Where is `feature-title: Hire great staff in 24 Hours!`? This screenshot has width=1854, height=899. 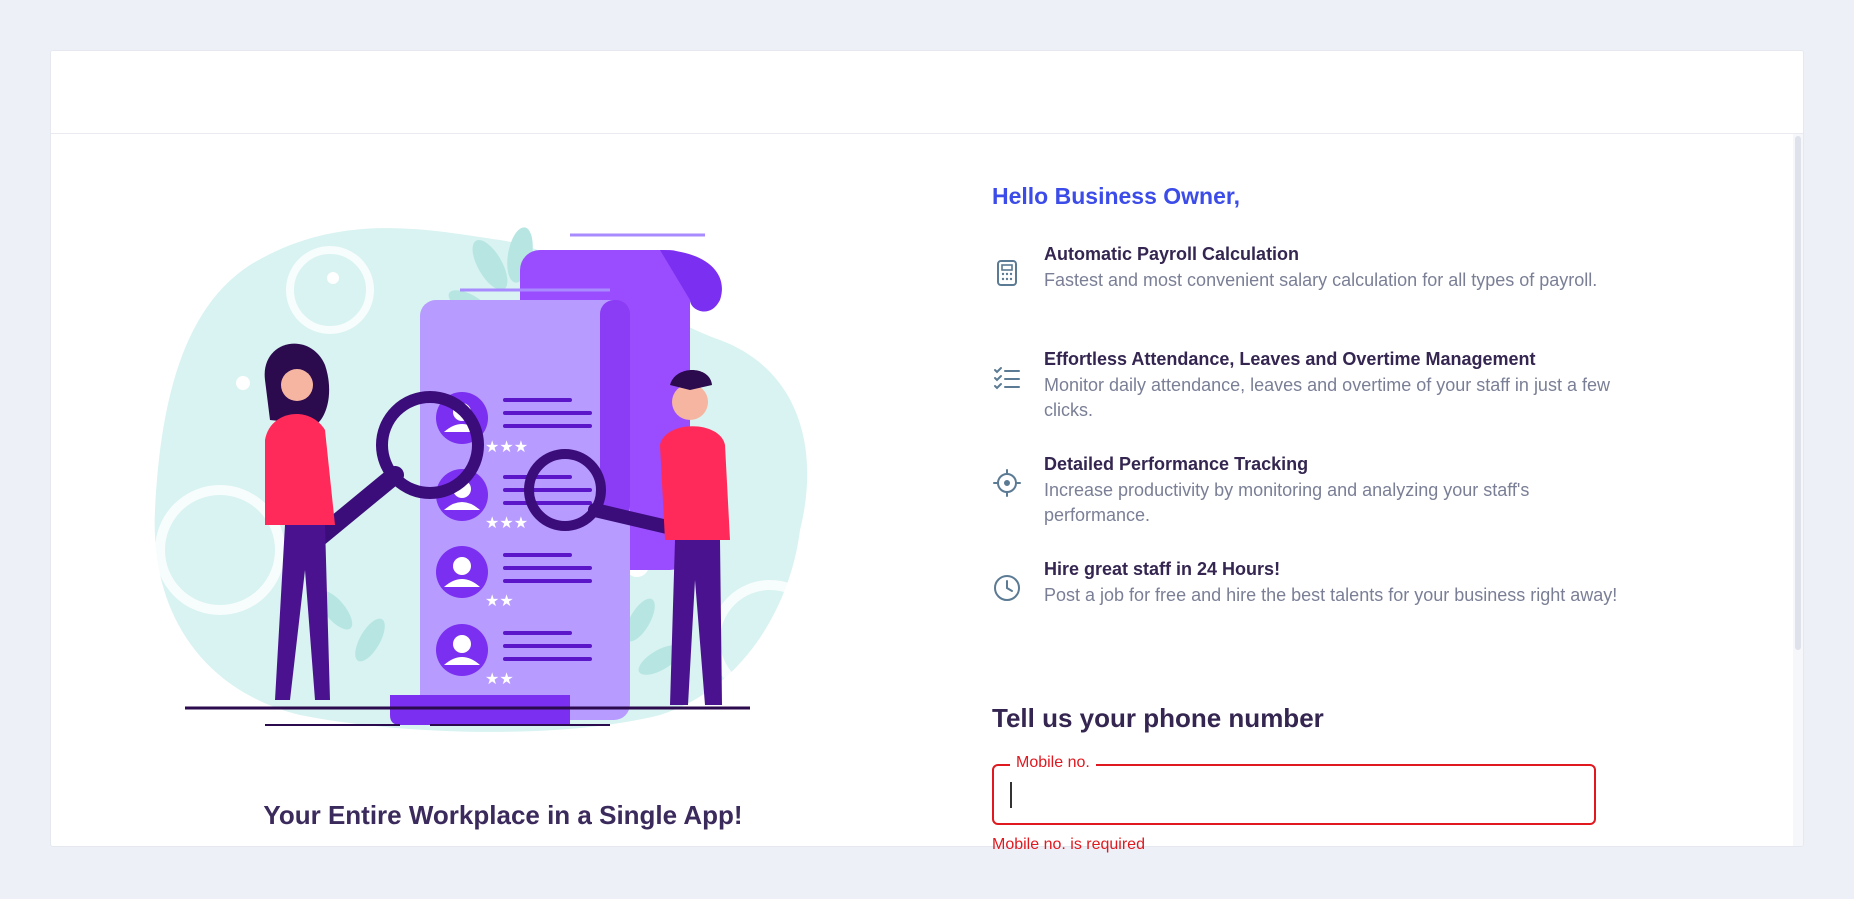
feature-title: Hire great staff in 24 Hours! is located at coordinates (1162, 569).